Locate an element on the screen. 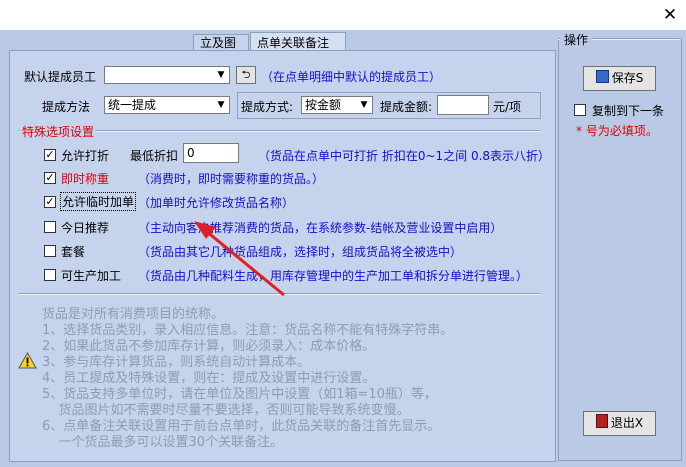  recommend-checkbox is located at coordinates (50, 227).